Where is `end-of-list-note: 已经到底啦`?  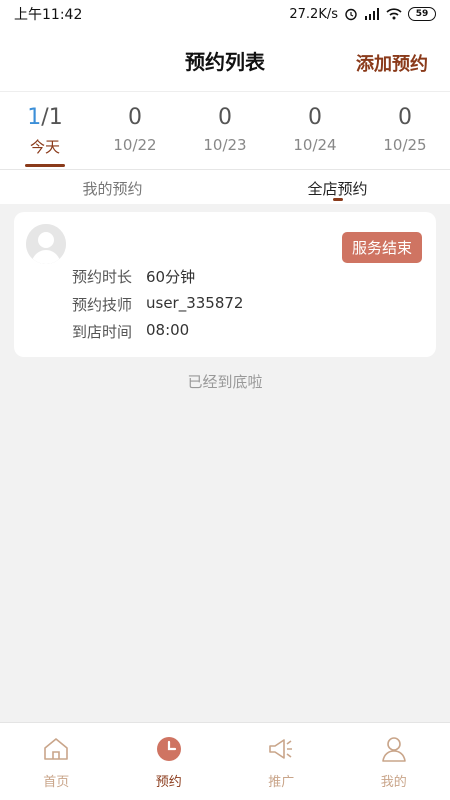
end-of-list-note: 已经到底啦 is located at coordinates (225, 382).